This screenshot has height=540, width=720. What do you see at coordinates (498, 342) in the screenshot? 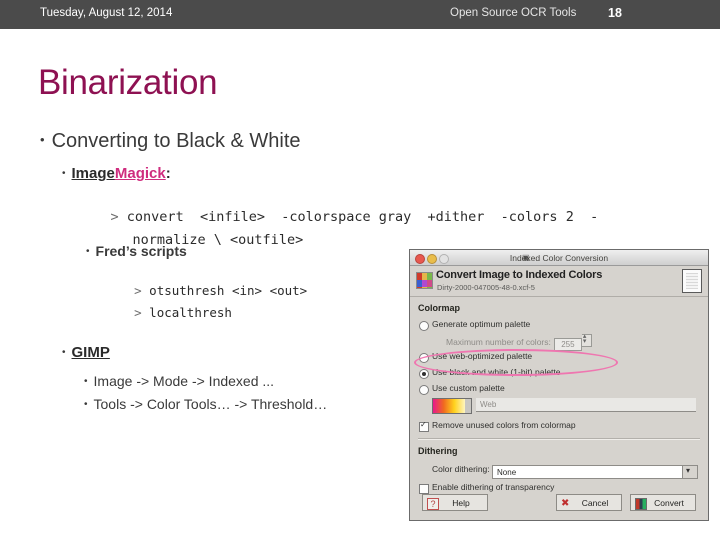
I see `max-colors-label: Maximum number of colors:` at bounding box center [498, 342].